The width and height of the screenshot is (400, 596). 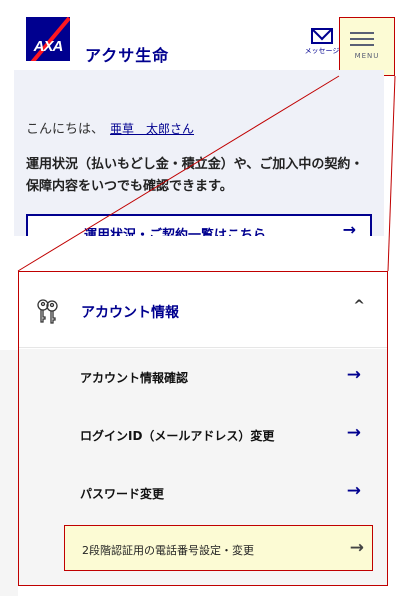 I want to click on menu-item-password-change: パスワード変更 →, so click(x=203, y=494).